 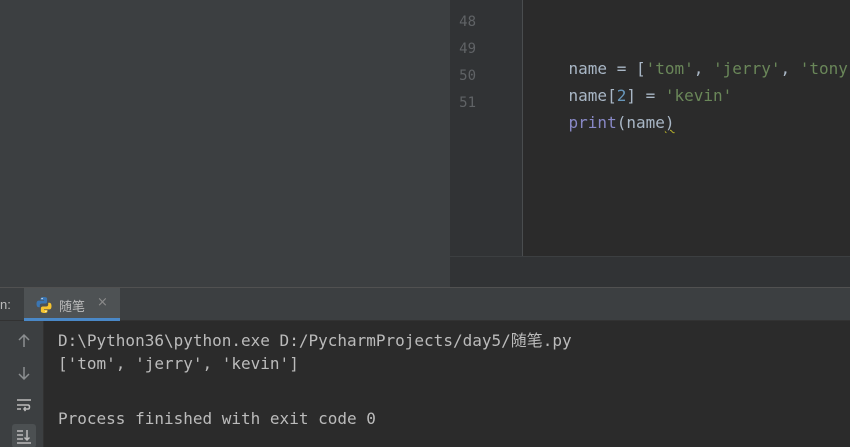 I want to click on run-toolbar, so click(x=22, y=384).